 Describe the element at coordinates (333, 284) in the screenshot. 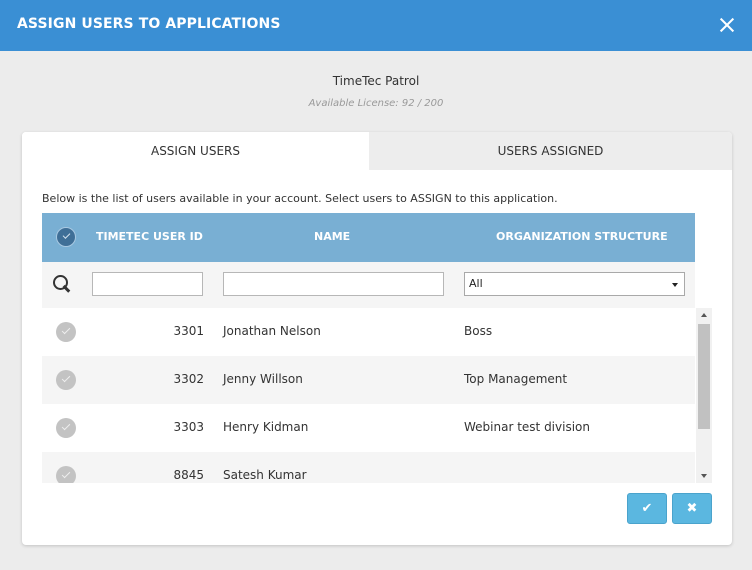

I see `name-filter-input` at that location.